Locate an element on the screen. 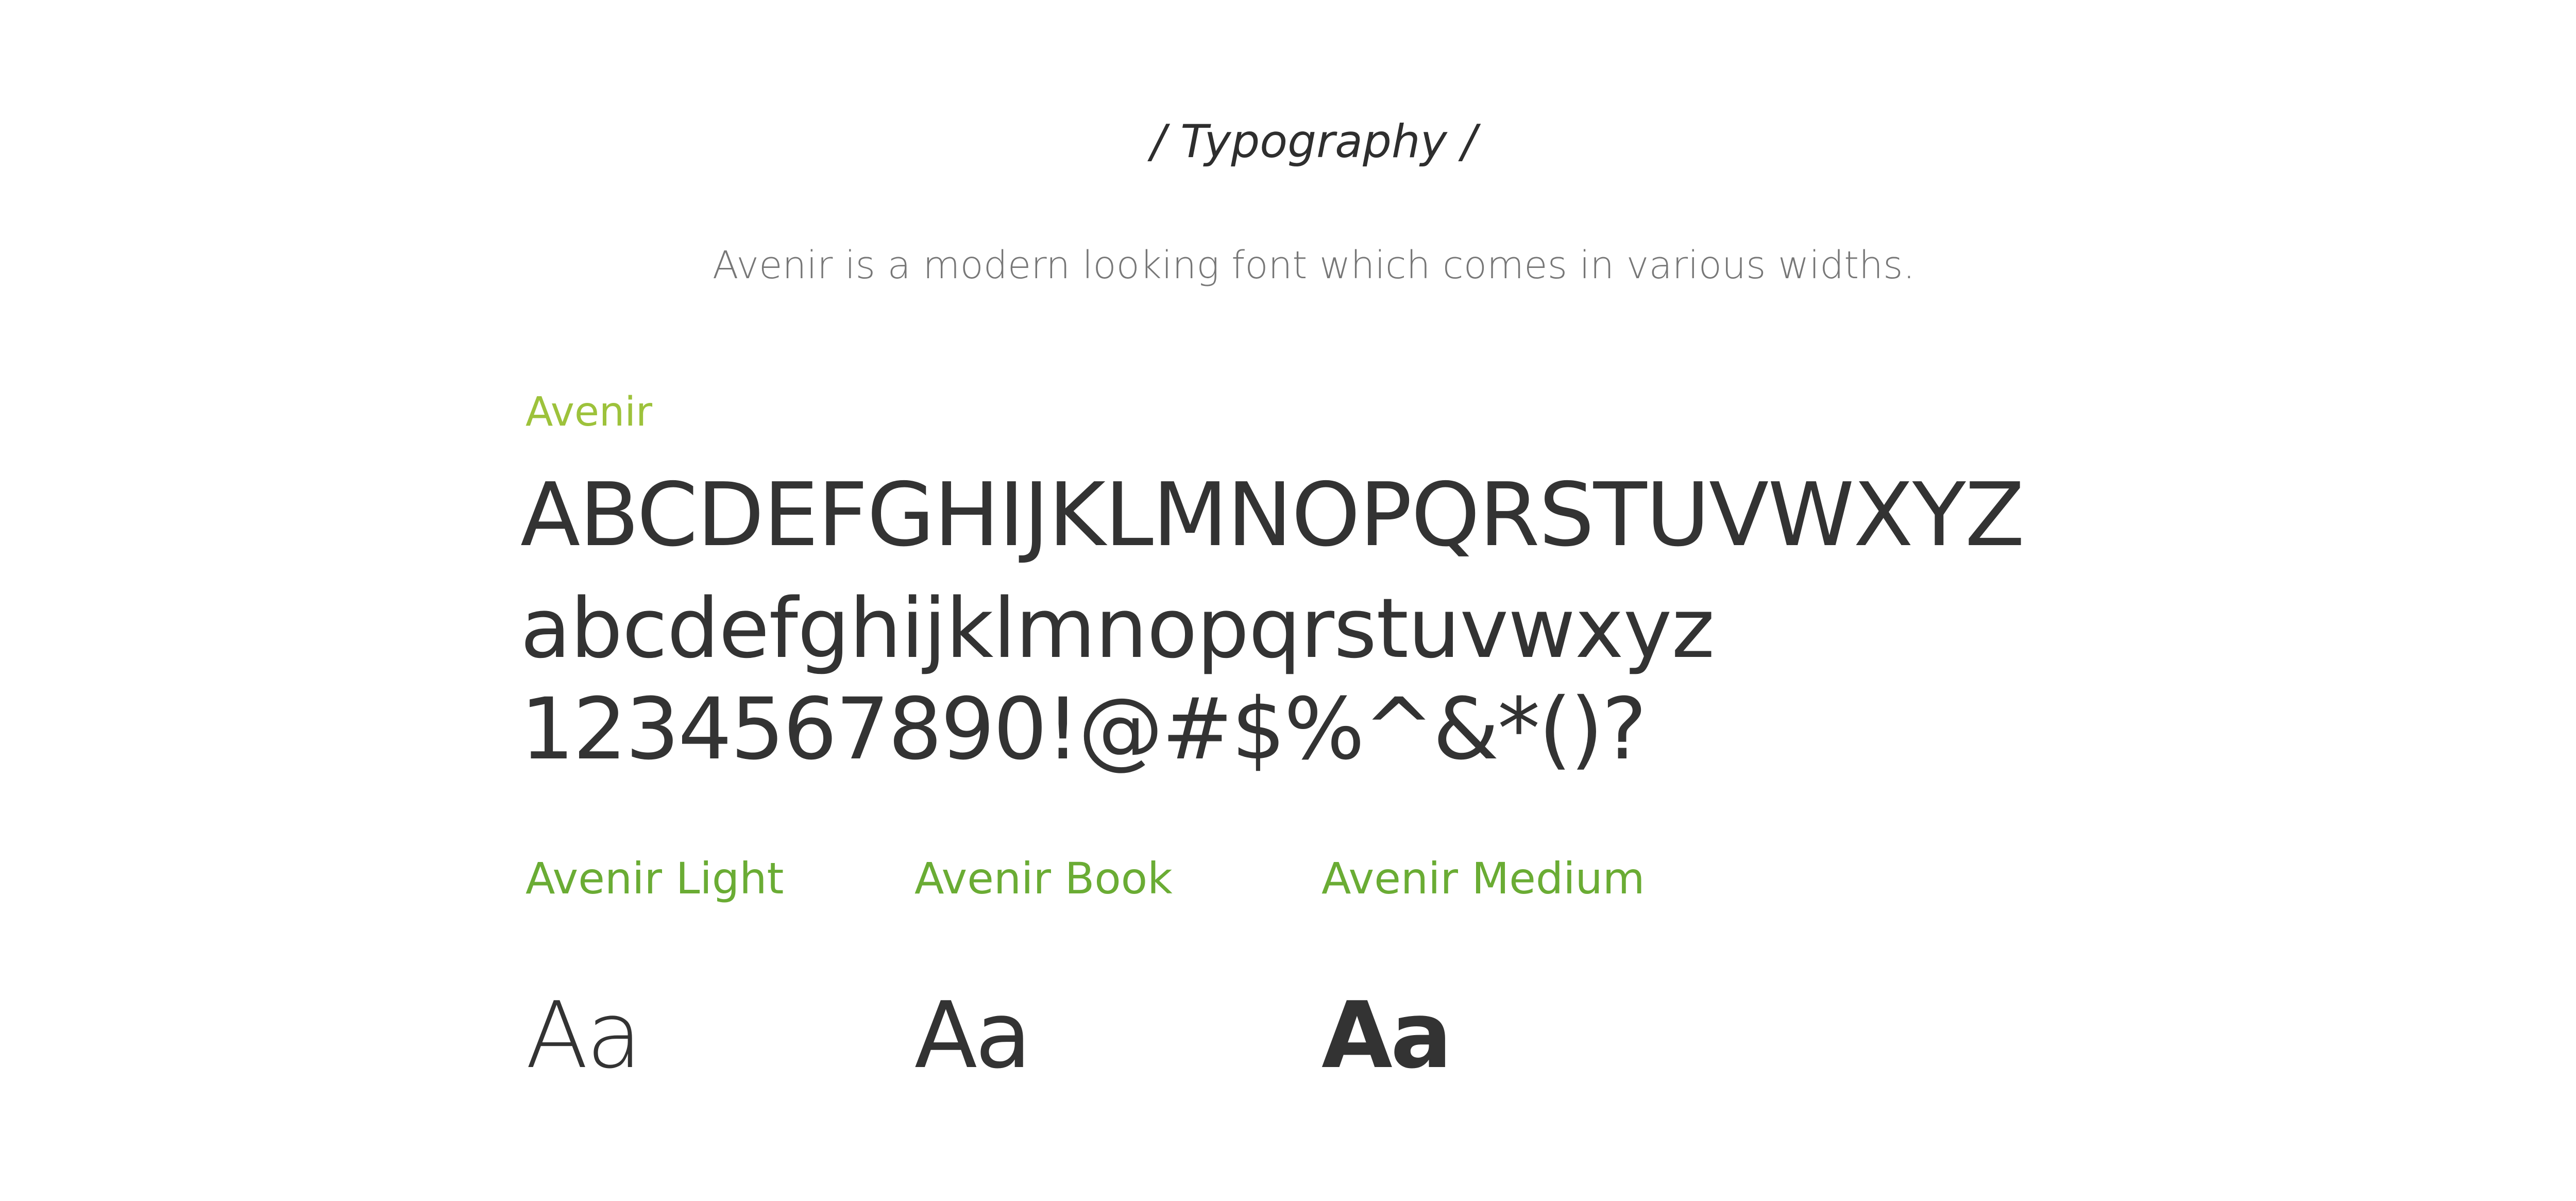 This screenshot has height=1201, width=2576. font-family-label: Avenir is located at coordinates (589, 412).